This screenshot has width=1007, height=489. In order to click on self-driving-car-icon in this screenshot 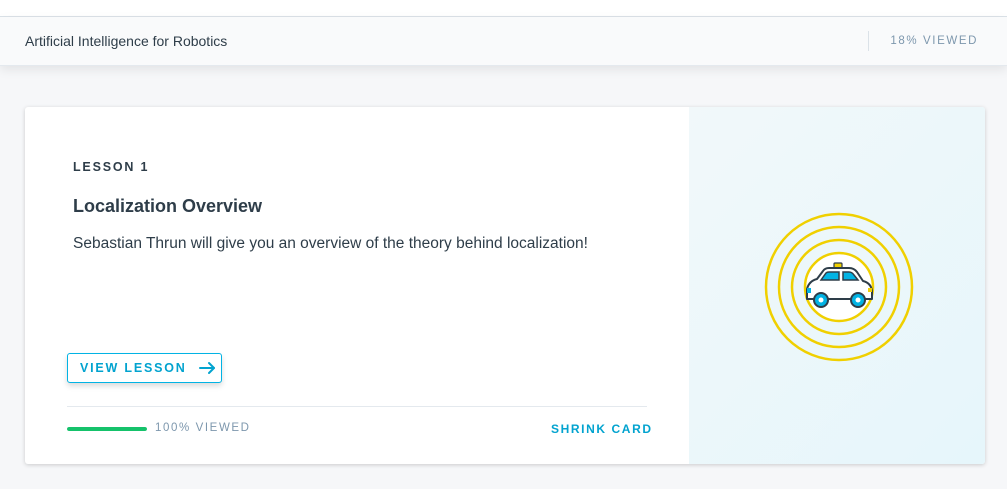, I will do `click(839, 287)`.